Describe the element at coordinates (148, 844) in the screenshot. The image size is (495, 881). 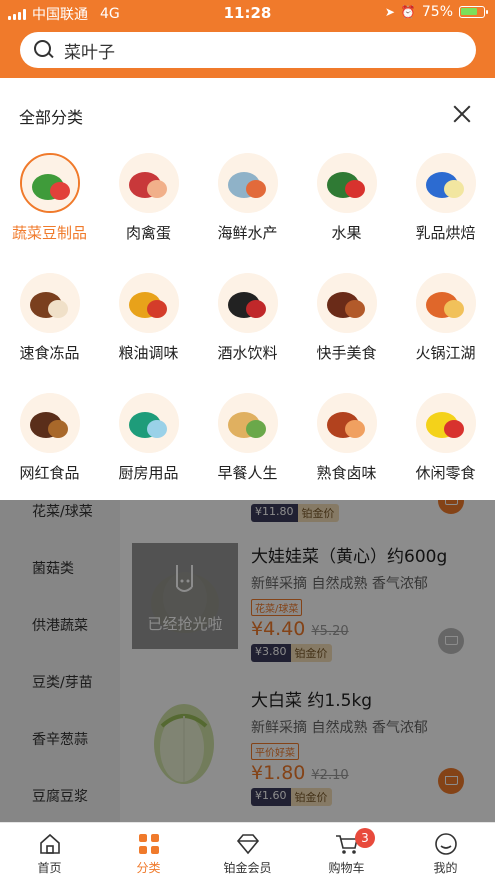
I see `category-icon` at that location.